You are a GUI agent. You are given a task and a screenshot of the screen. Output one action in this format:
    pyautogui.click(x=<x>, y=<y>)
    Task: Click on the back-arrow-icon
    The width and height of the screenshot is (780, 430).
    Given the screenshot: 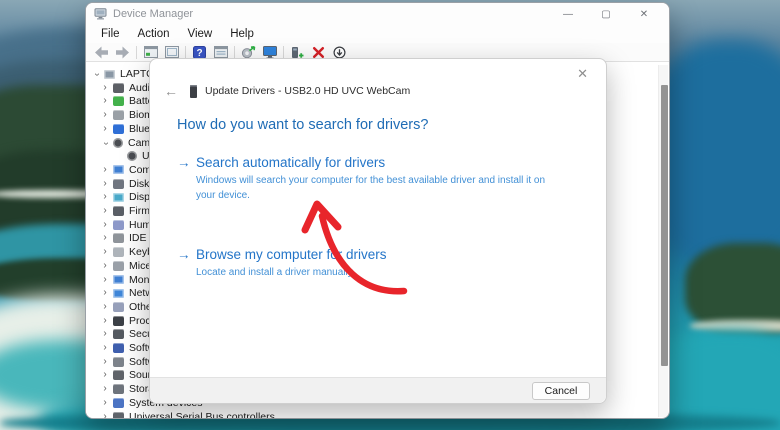 What is the action you would take?
    pyautogui.click(x=101, y=52)
    